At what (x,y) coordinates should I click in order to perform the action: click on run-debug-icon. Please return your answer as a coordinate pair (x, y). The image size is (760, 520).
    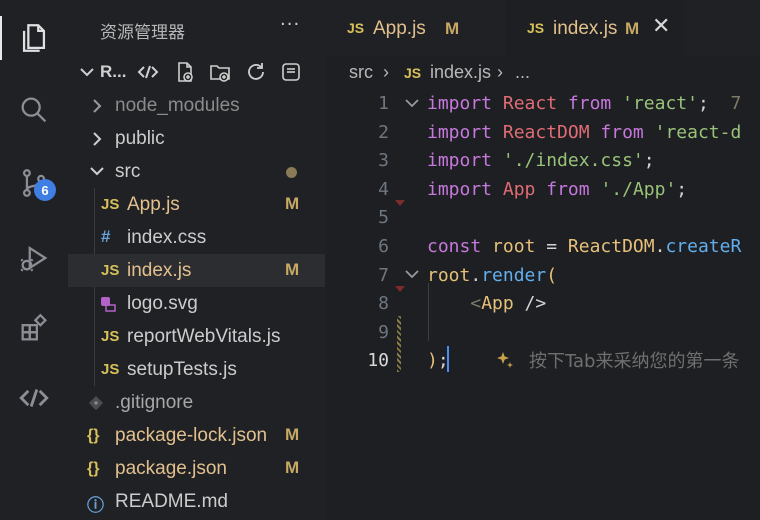
    Looking at the image, I should click on (34, 258).